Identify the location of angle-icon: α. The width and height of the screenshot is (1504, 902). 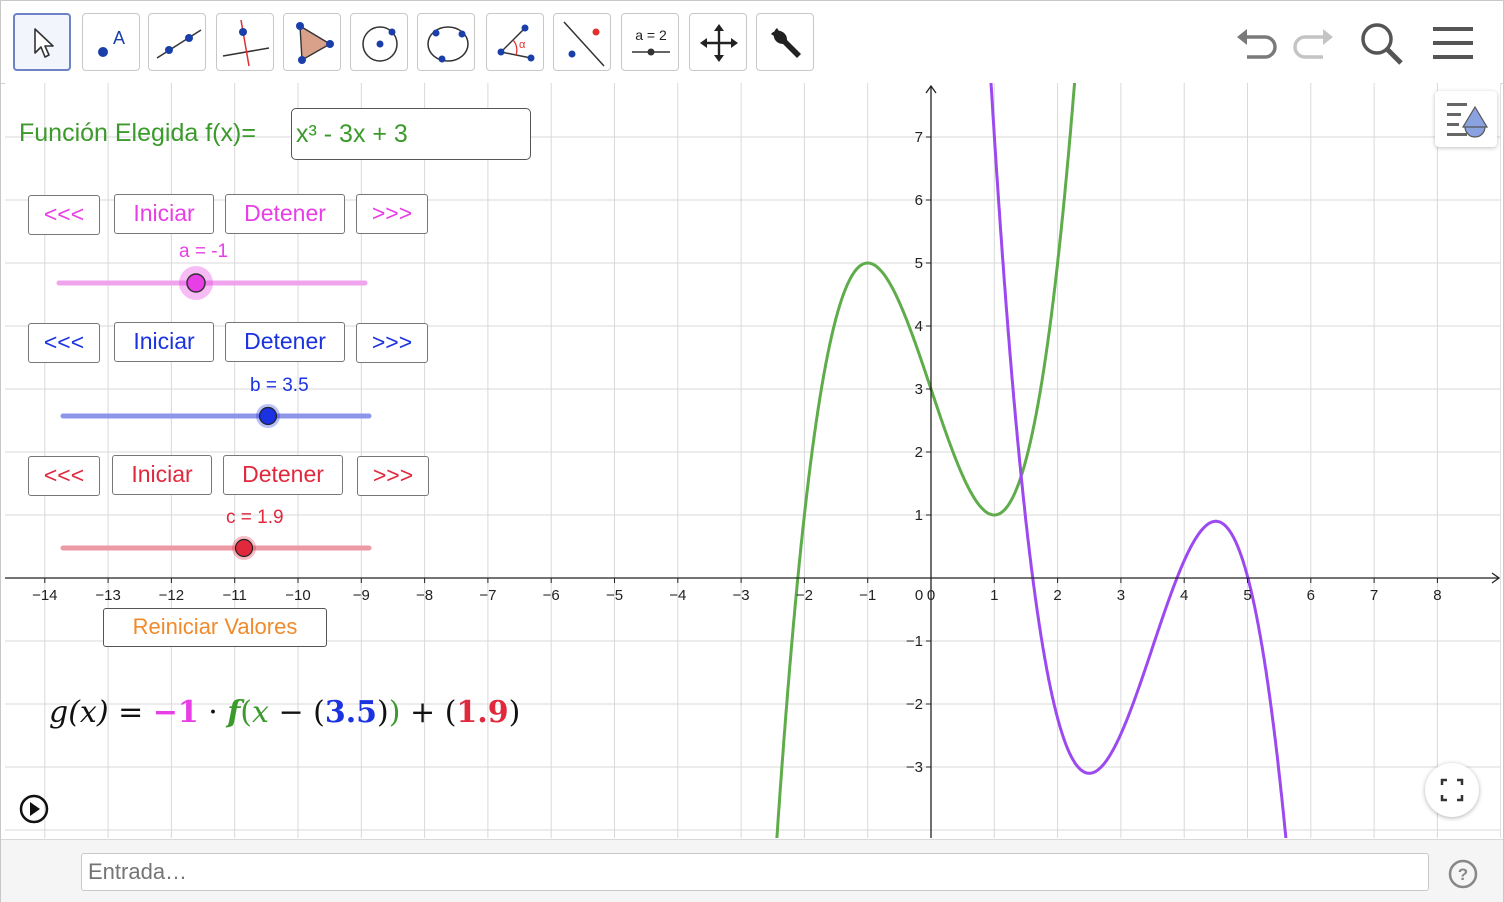
(516, 43).